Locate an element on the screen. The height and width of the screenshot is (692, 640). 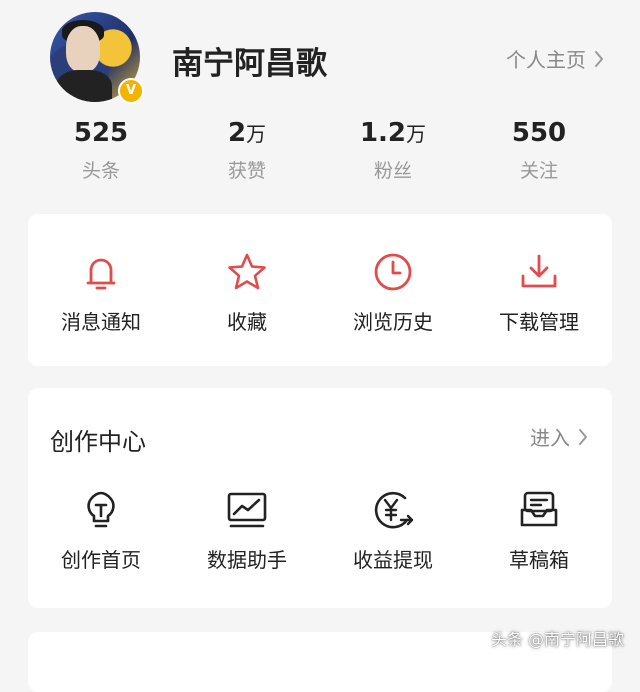
quick-actions-grid: 消息通知 收藏 浏览历史 下载管理 is located at coordinates (320, 292).